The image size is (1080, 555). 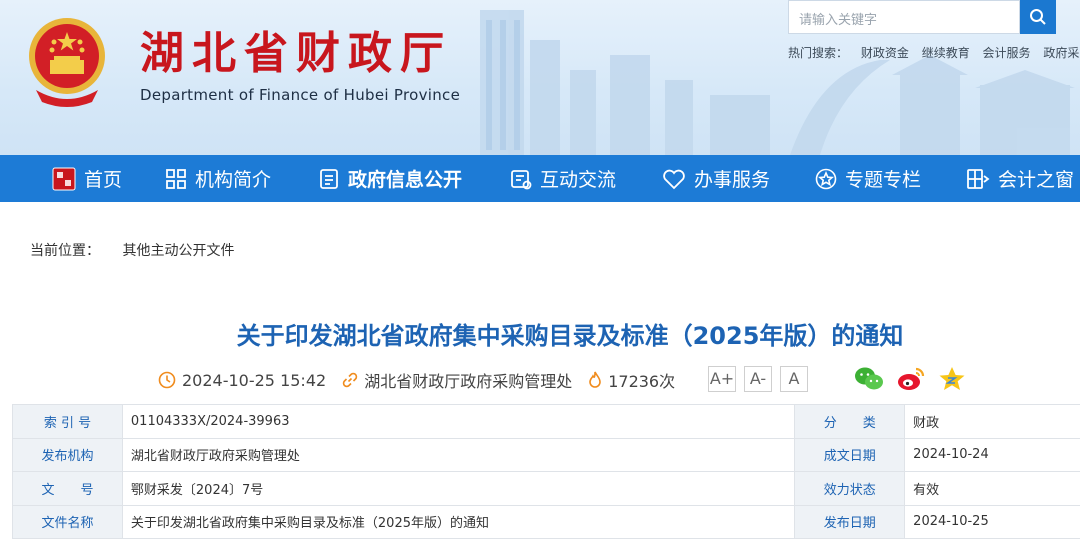 What do you see at coordinates (850, 454) in the screenshot?
I see `info-label: 成文日期` at bounding box center [850, 454].